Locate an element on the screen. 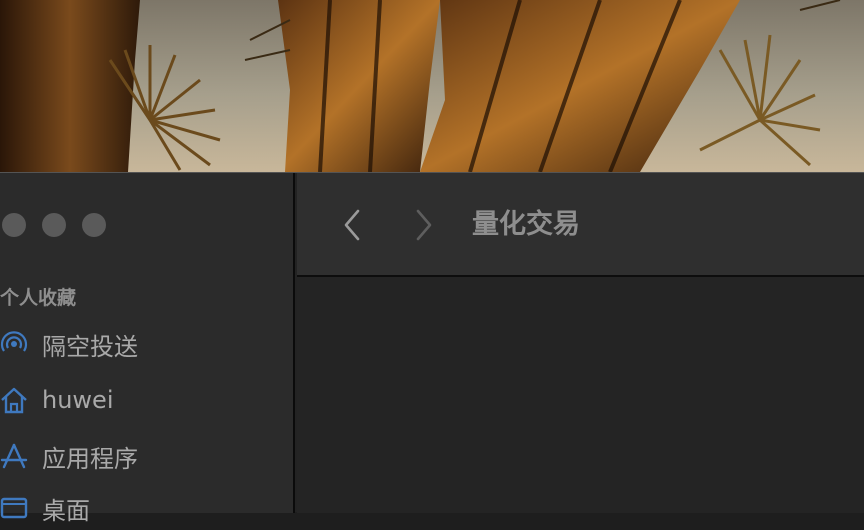 This screenshot has height=530, width=864. sidebar-item-label: 应用程序 is located at coordinates (90, 458).